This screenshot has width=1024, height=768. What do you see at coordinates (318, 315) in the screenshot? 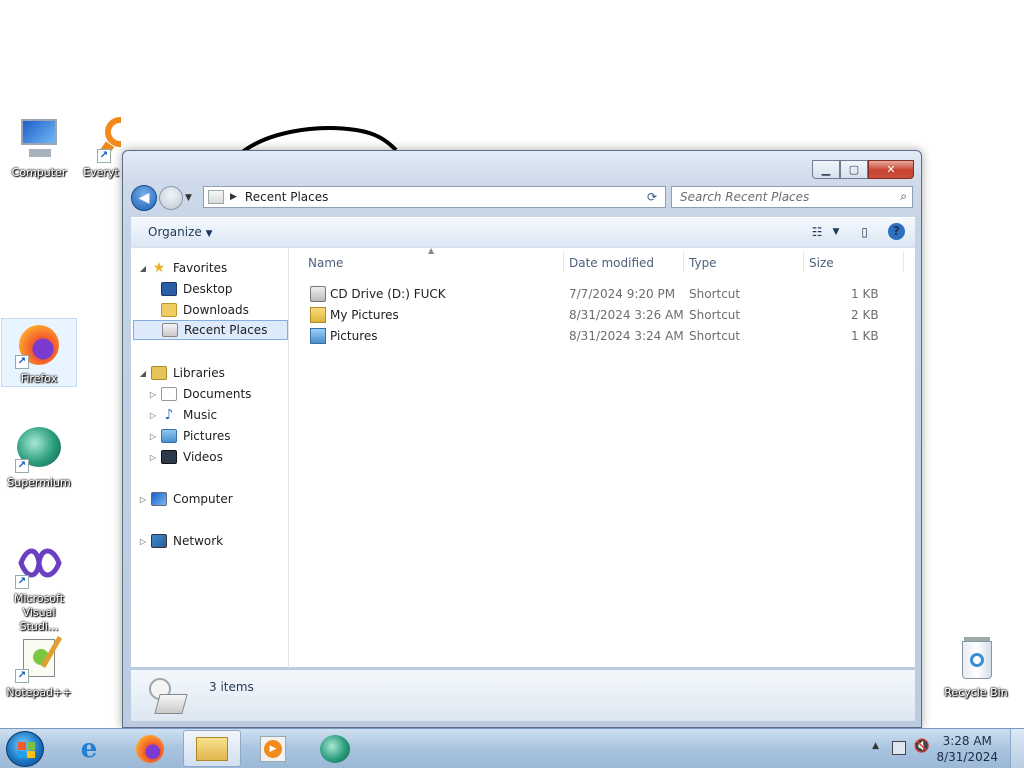
I see `folder-icon` at bounding box center [318, 315].